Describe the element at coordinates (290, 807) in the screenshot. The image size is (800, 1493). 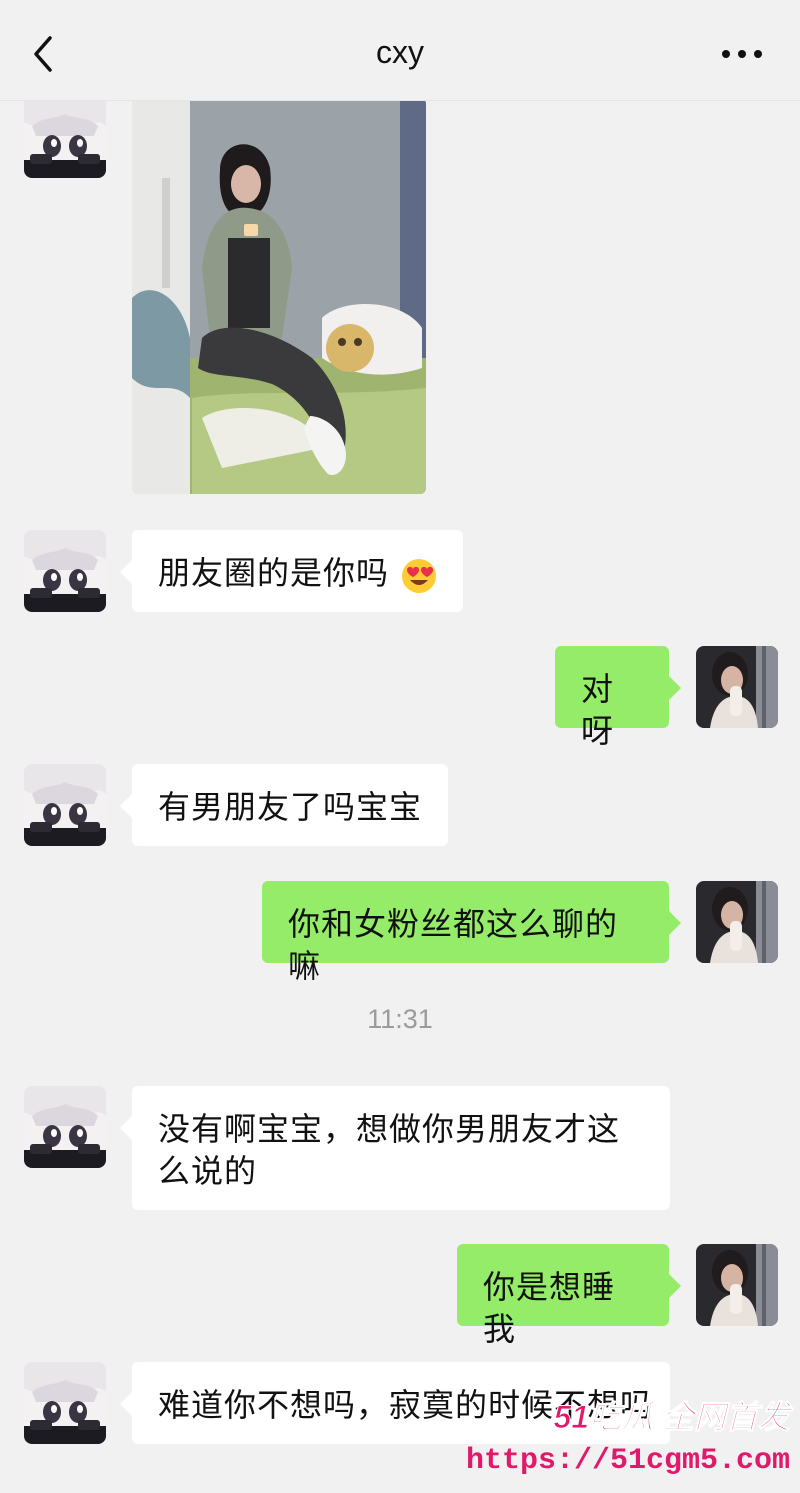
I see `message-text: 有男朋友了吗宝宝` at that location.